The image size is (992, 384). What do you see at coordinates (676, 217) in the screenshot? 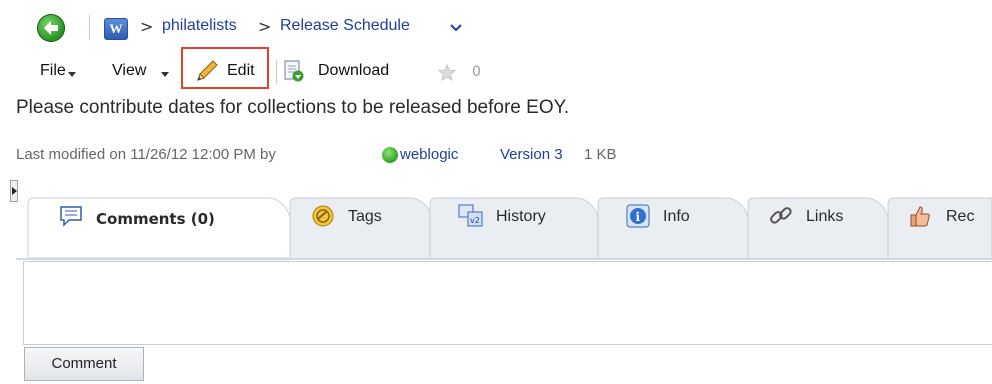
I see `tab-info: Info` at bounding box center [676, 217].